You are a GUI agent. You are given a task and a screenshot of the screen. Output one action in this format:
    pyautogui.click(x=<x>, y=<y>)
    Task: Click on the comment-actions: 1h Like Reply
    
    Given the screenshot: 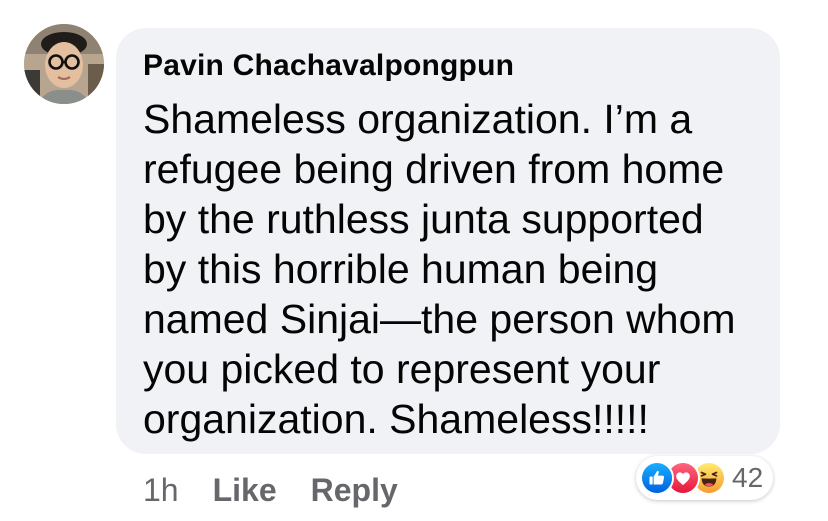 What is the action you would take?
    pyautogui.click(x=270, y=490)
    